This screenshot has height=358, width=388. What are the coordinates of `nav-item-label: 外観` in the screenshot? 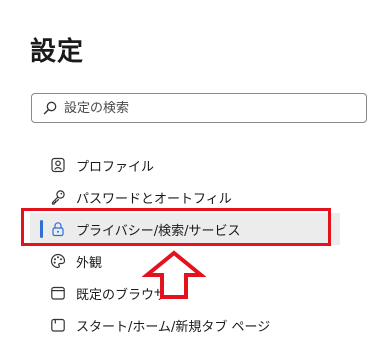 It's located at (89, 263).